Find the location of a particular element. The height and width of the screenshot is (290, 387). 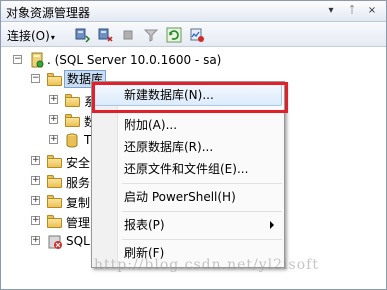

filter-icon is located at coordinates (151, 35).